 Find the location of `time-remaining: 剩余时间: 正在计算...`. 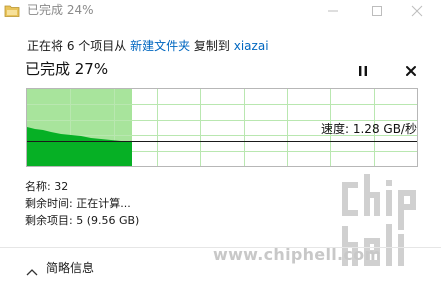

time-remaining: 剩余时间: 正在计算... is located at coordinates (78, 203).